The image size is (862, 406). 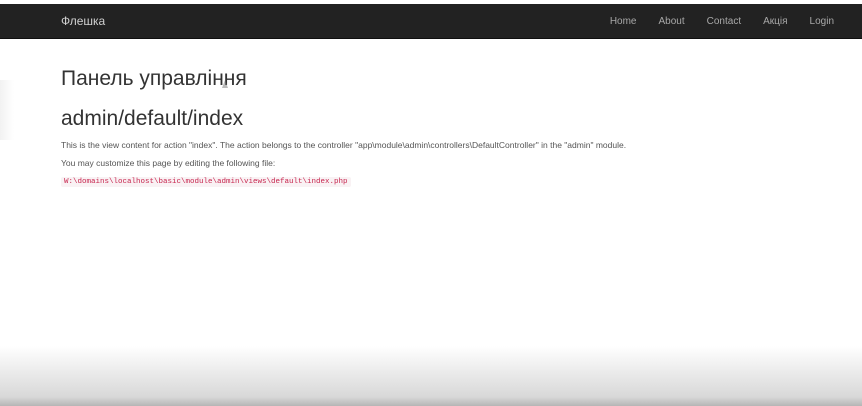 I want to click on page-title: Панель управління, so click(x=154, y=78).